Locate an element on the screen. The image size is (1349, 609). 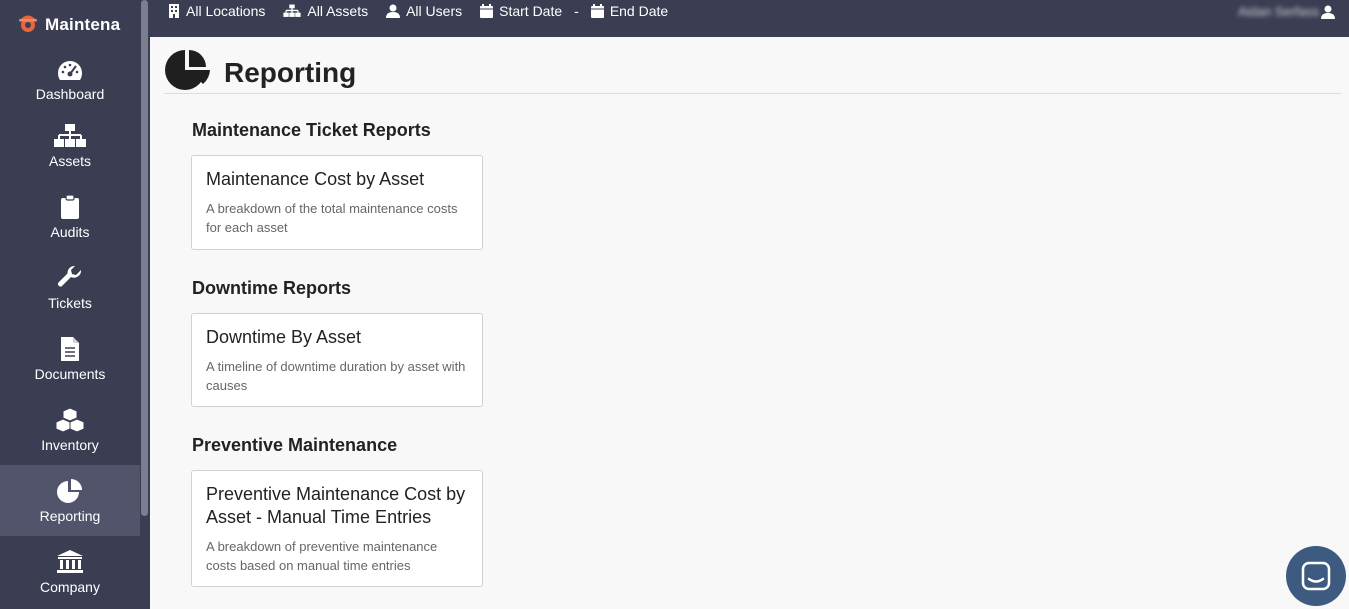
sidebar-item-label: Documents is located at coordinates (70, 373).